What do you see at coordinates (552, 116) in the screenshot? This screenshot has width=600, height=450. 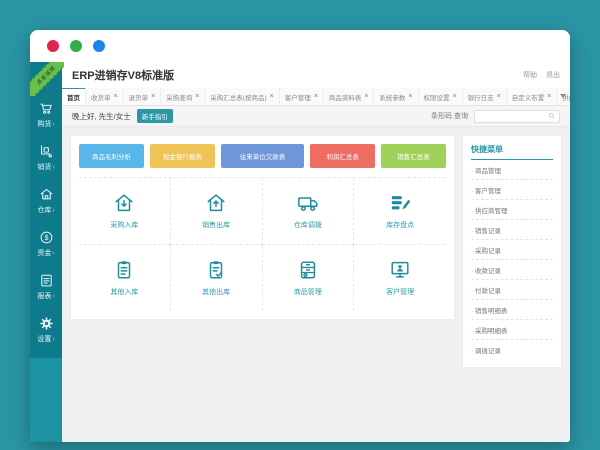 I see `search-icon` at bounding box center [552, 116].